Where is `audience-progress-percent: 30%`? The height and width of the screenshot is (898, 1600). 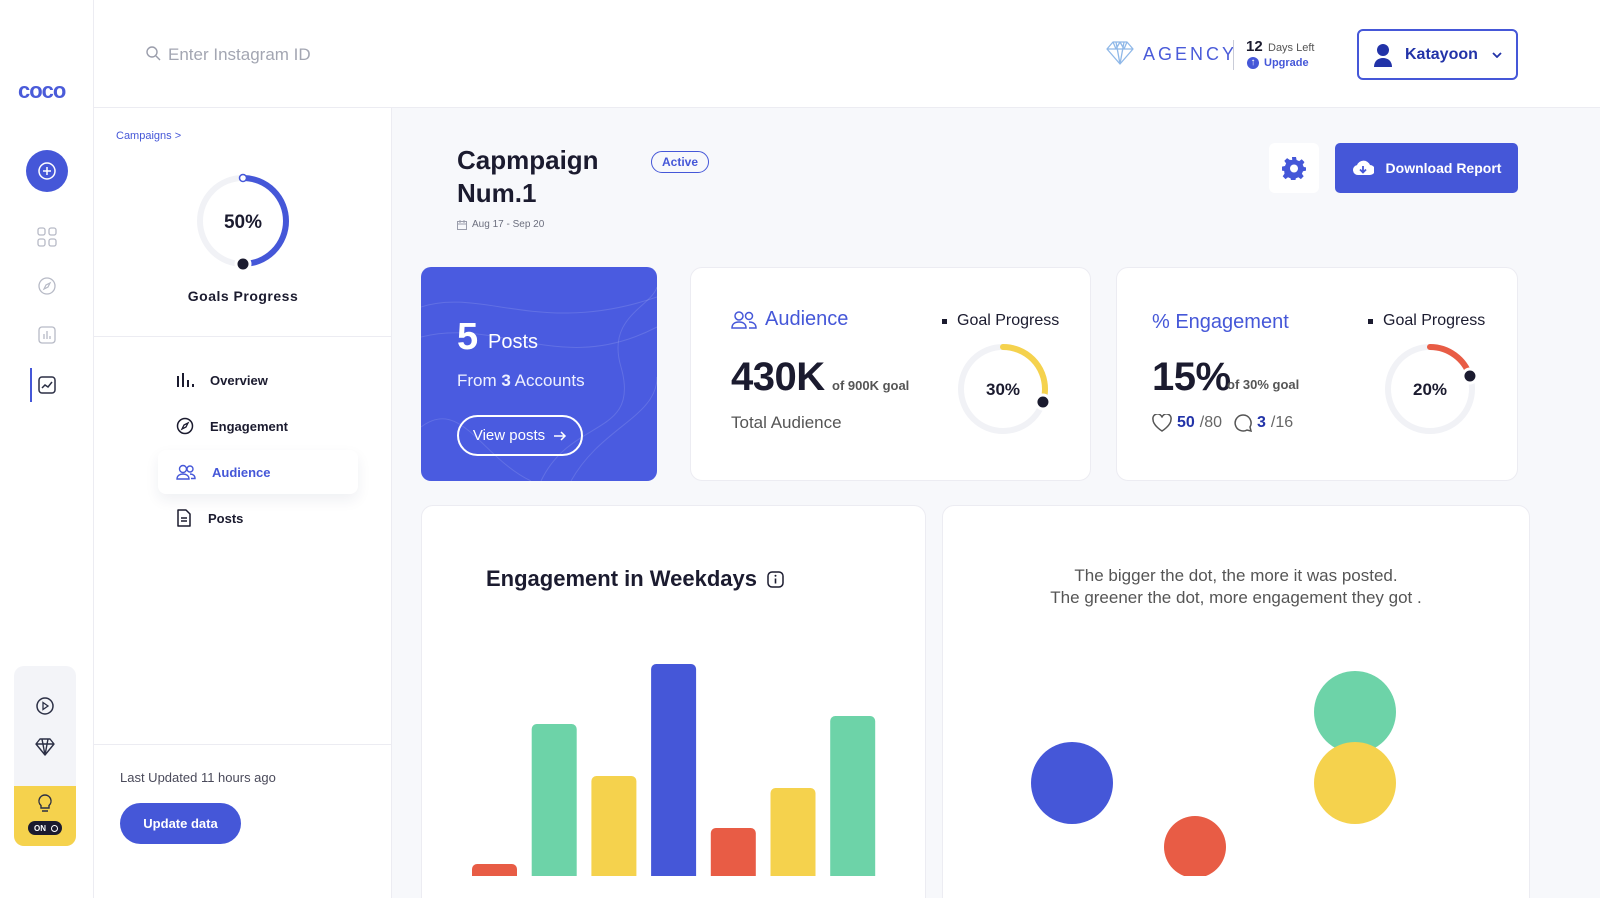 audience-progress-percent: 30% is located at coordinates (1003, 389).